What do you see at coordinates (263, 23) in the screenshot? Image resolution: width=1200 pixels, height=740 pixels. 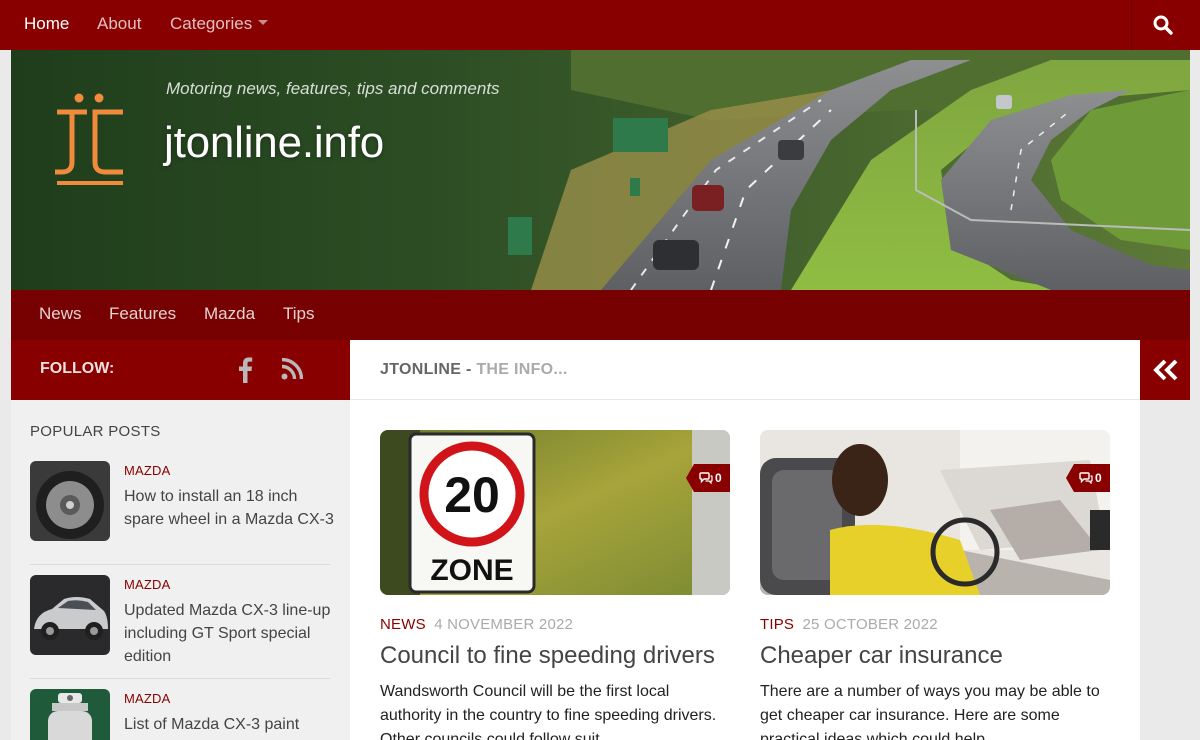 I see `chevron-down-icon` at bounding box center [263, 23].